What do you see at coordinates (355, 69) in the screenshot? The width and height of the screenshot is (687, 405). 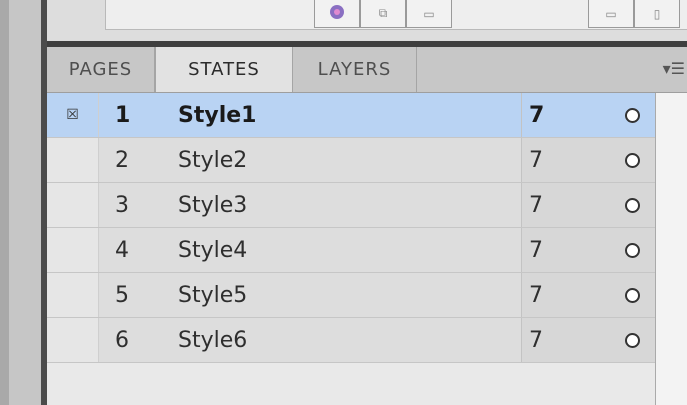 I see `tab-layers: LAYERS` at bounding box center [355, 69].